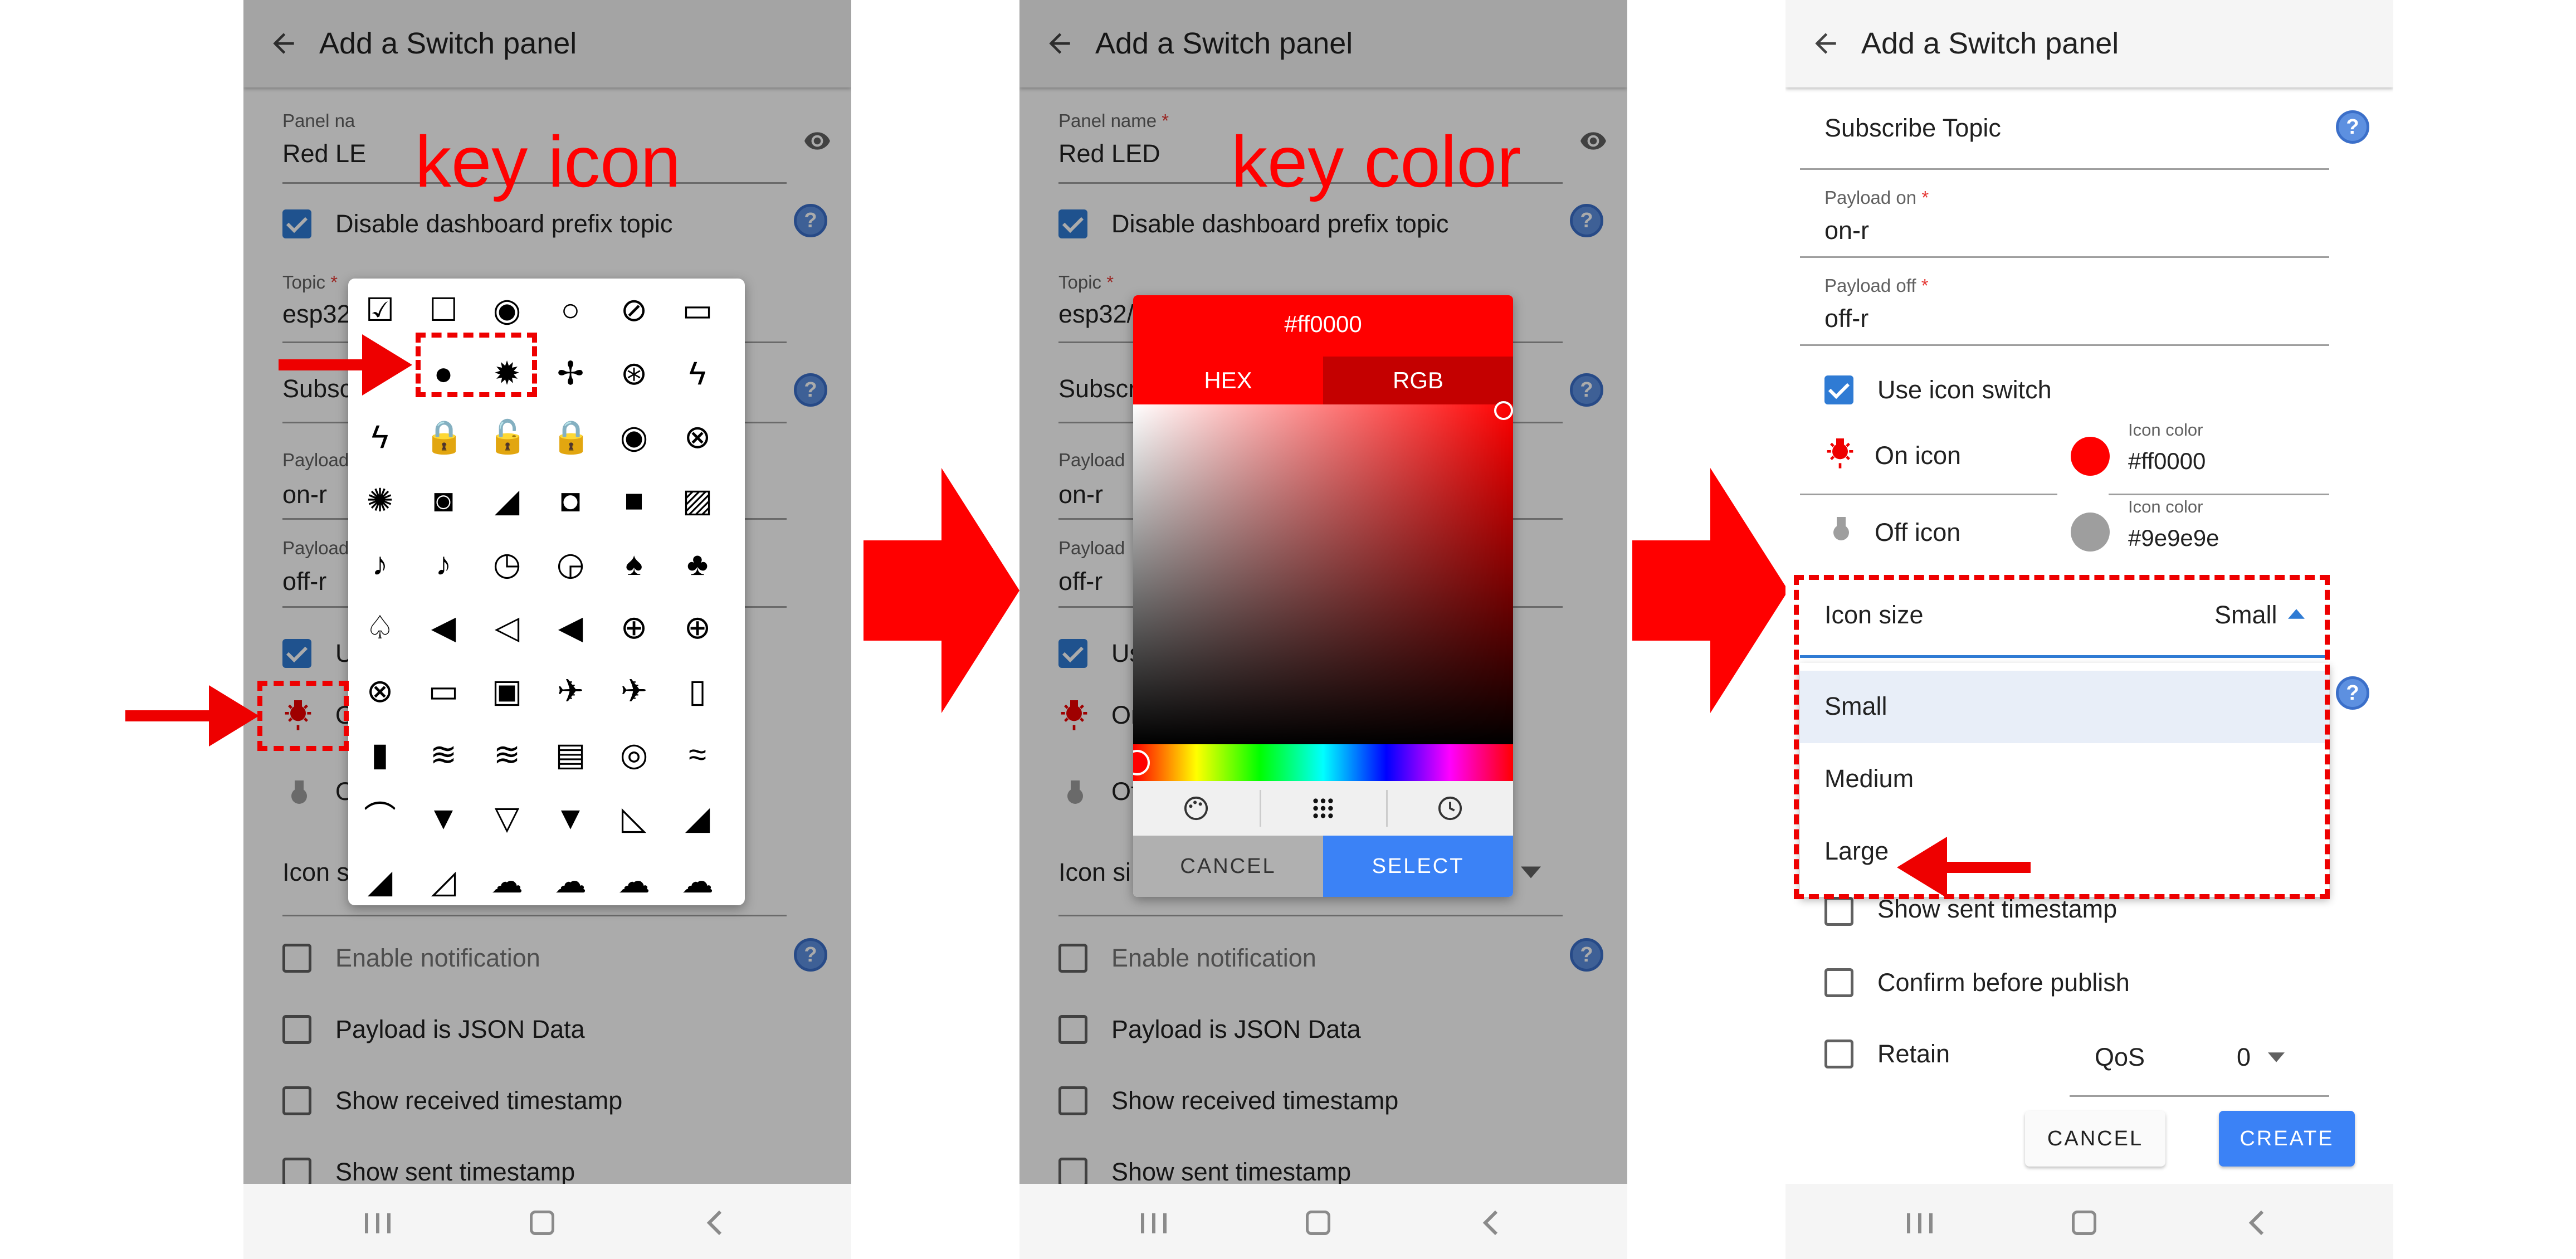  Describe the element at coordinates (697, 373) in the screenshot. I see `flash-off-icon: ϟ` at that location.